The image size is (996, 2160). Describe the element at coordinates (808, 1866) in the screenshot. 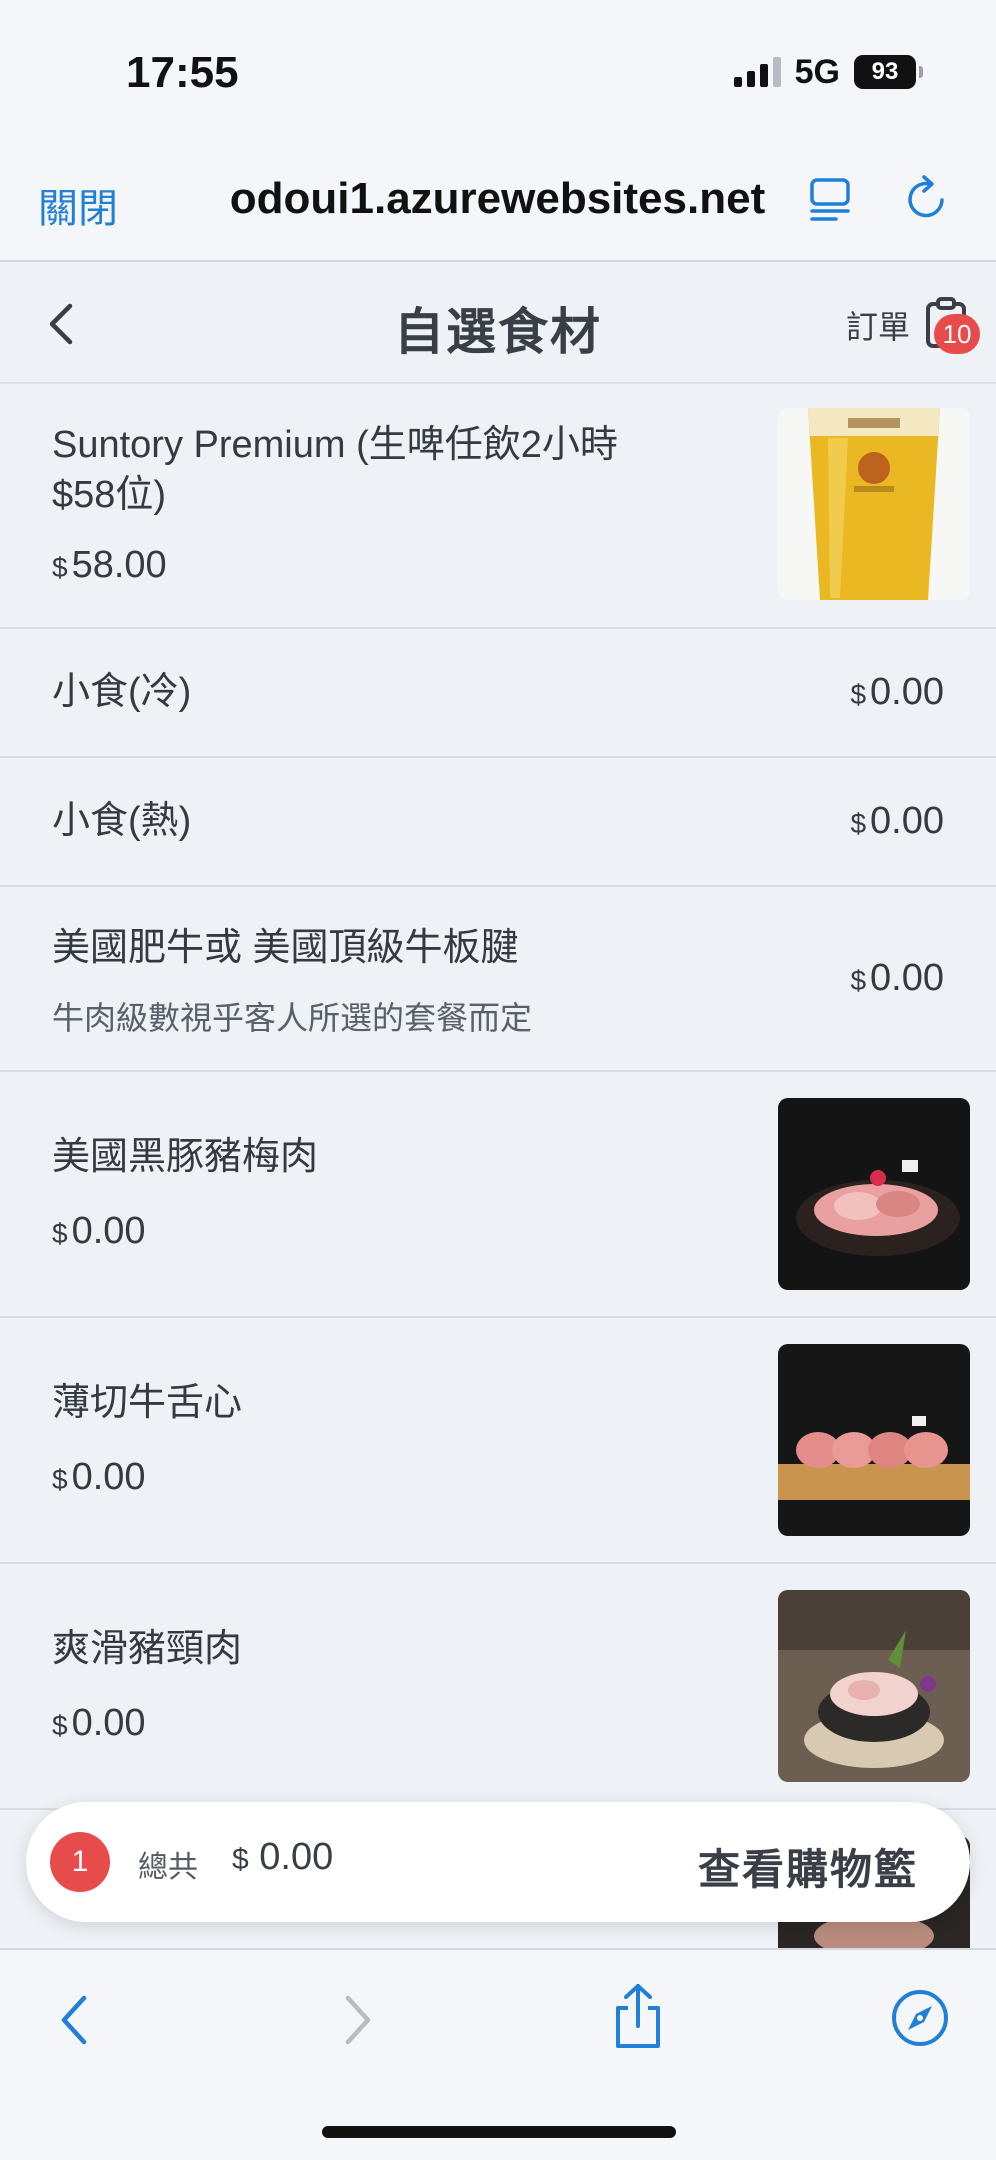

I see `view-cart-button: 查看購物籃` at that location.